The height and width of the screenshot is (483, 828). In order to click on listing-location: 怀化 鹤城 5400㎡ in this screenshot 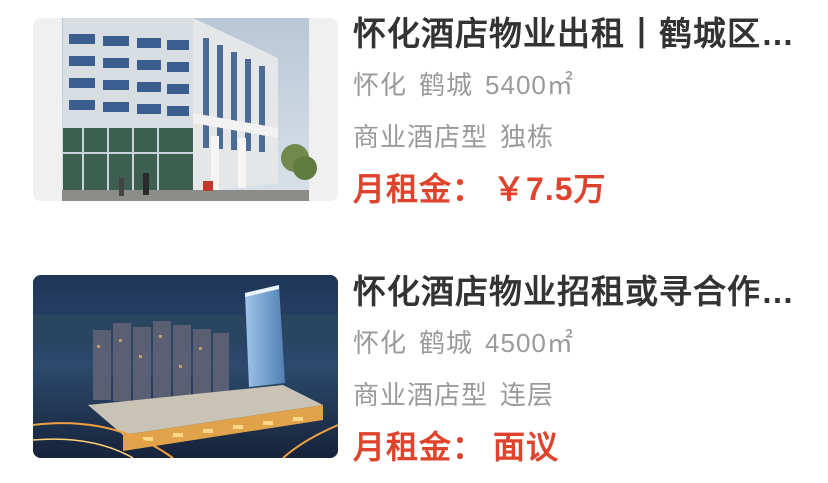, I will do `click(463, 85)`.